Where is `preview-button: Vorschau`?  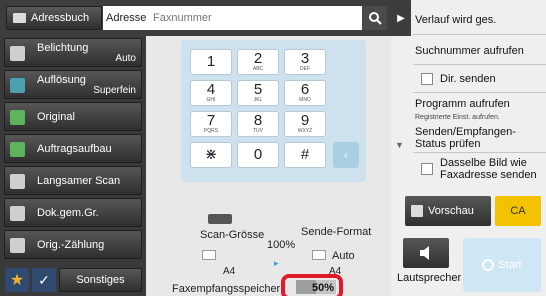 preview-button: Vorschau is located at coordinates (448, 211).